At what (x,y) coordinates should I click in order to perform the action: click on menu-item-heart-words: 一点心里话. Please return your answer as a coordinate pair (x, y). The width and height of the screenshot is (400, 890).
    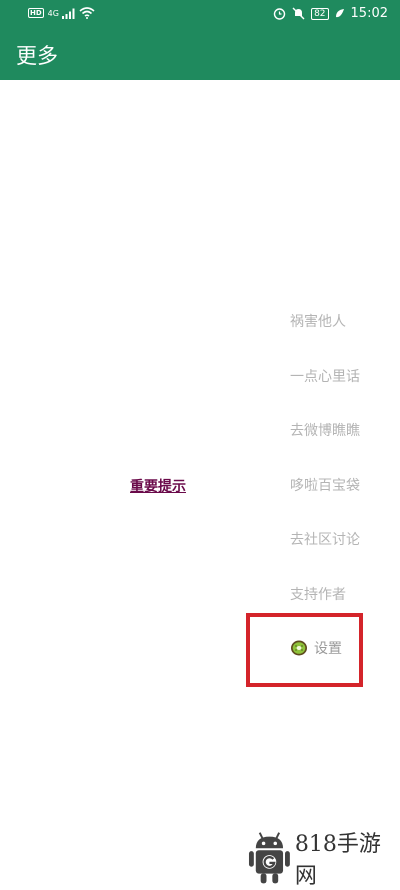
    Looking at the image, I should click on (325, 376).